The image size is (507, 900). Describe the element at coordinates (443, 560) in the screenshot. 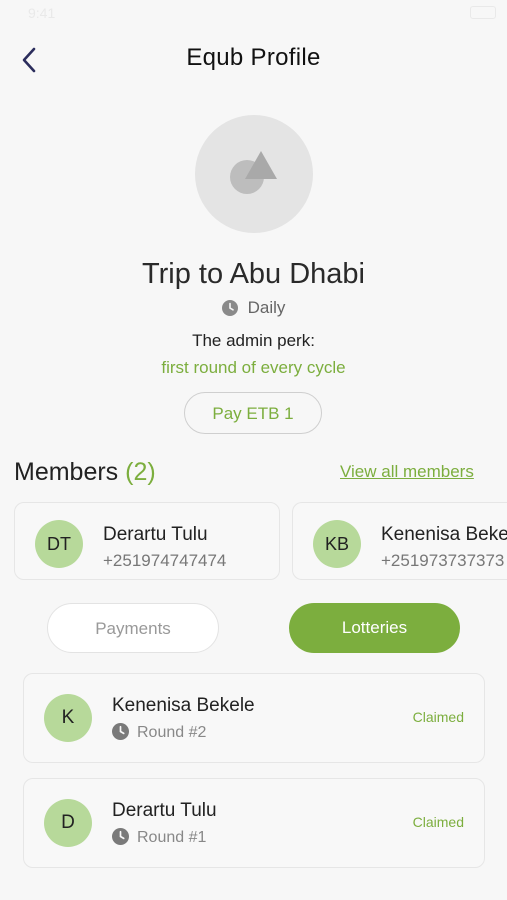

I see `member-phone: +251973737373` at that location.